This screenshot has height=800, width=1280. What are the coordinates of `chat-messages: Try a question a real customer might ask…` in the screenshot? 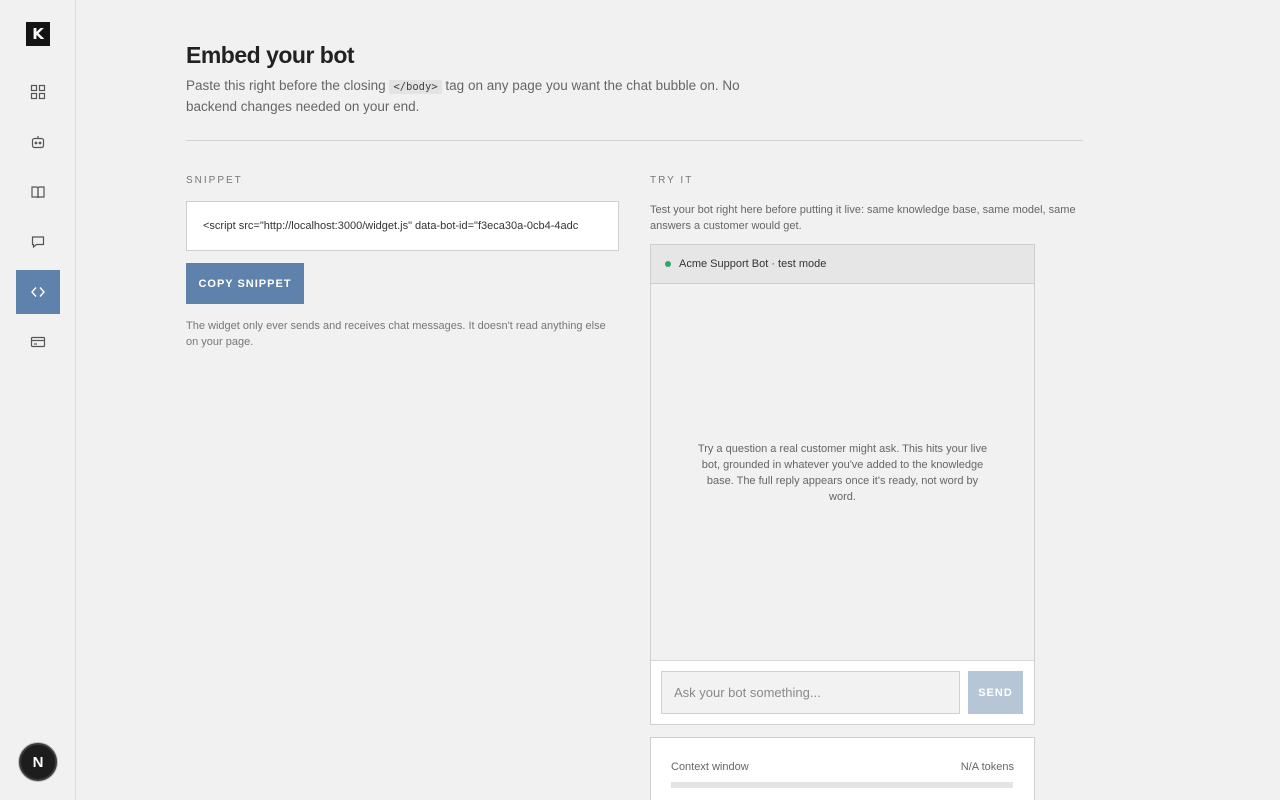 It's located at (842, 472).